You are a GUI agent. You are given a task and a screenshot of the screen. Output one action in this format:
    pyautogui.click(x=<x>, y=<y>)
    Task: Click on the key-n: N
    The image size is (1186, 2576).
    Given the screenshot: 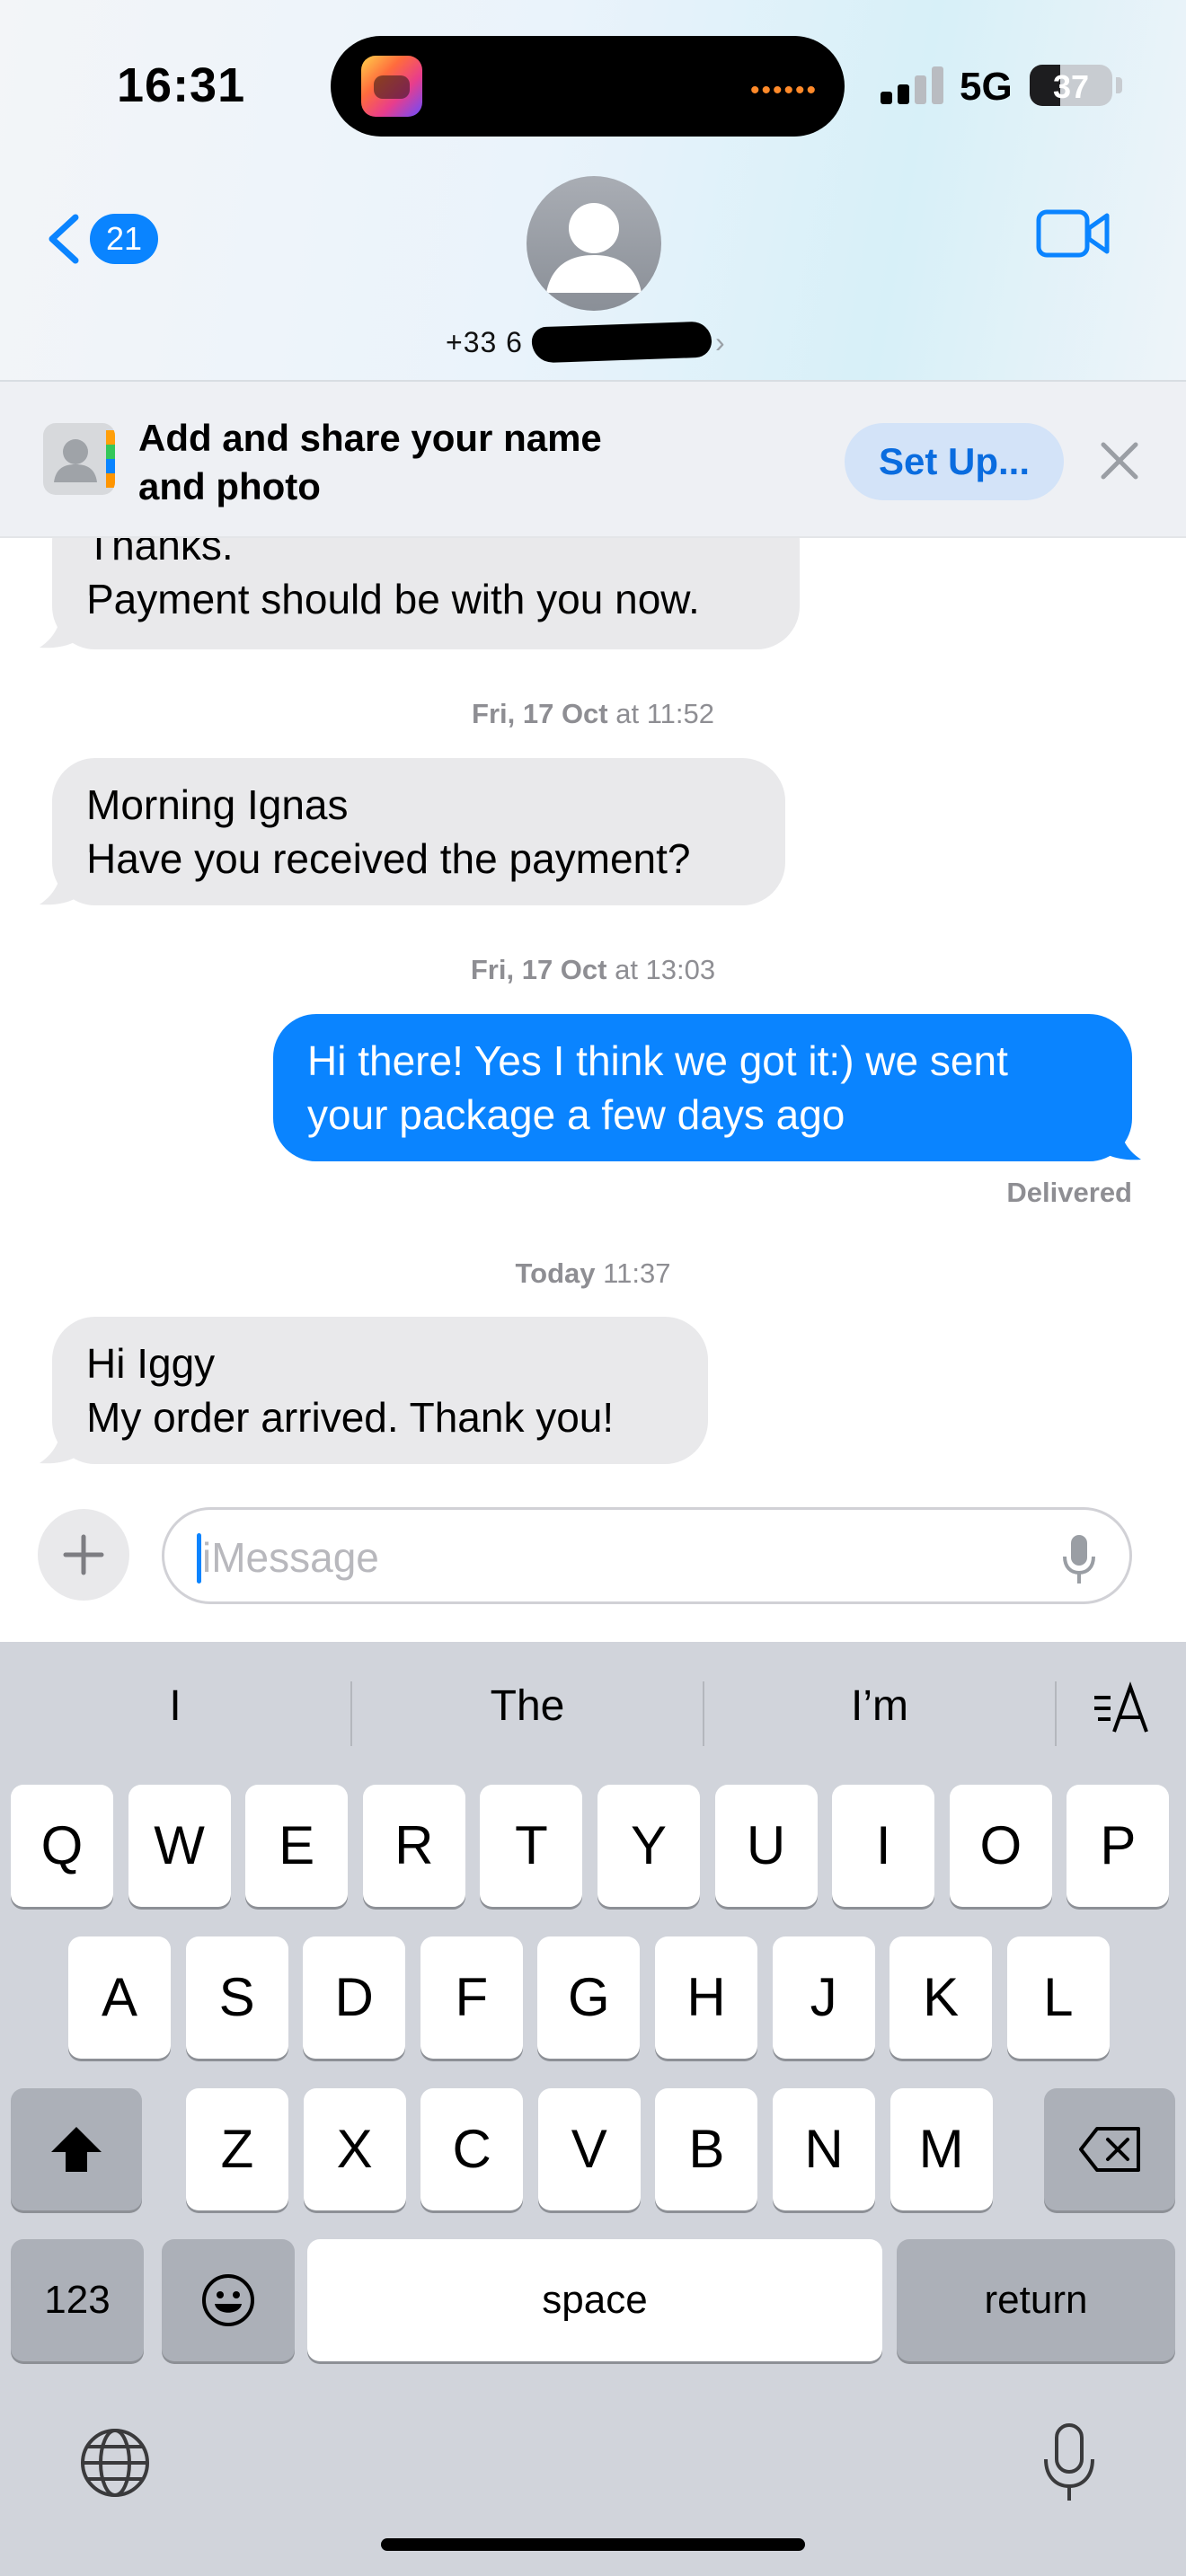 What is the action you would take?
    pyautogui.click(x=824, y=2149)
    